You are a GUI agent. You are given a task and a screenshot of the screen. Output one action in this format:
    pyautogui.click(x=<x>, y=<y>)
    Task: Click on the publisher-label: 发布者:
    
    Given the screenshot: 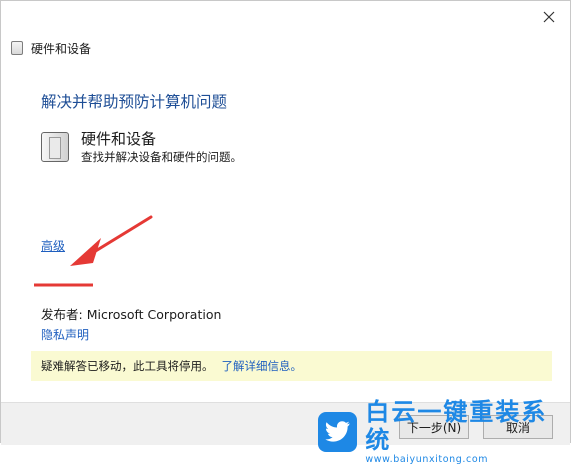 What is the action you would take?
    pyautogui.click(x=62, y=314)
    